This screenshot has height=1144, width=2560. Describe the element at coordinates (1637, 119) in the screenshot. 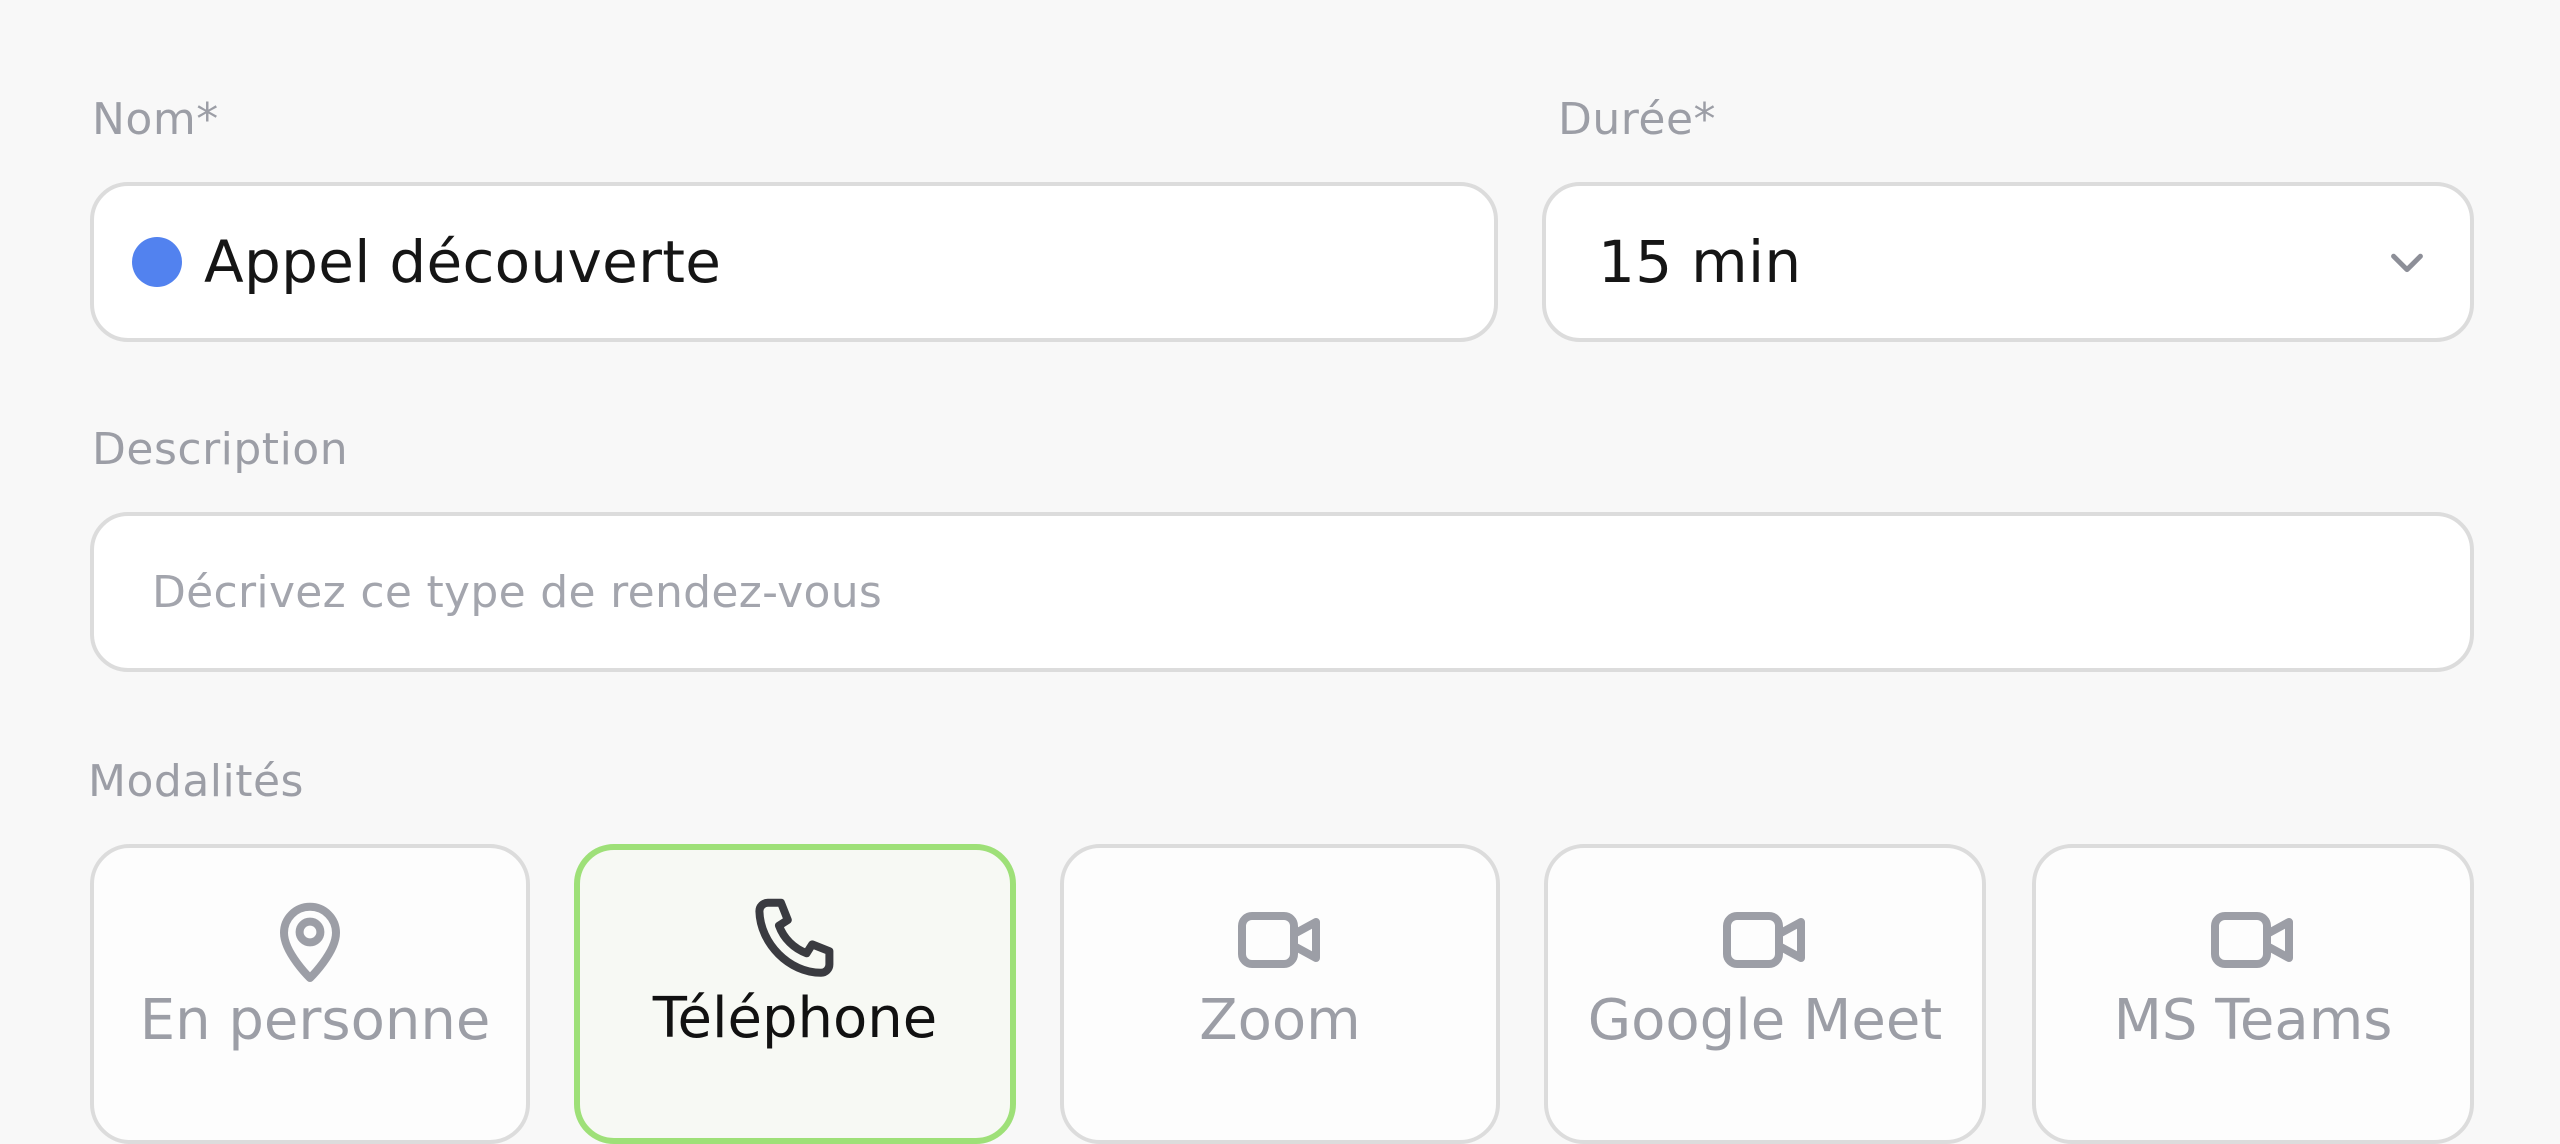

I see `duration-label: Durée*` at that location.